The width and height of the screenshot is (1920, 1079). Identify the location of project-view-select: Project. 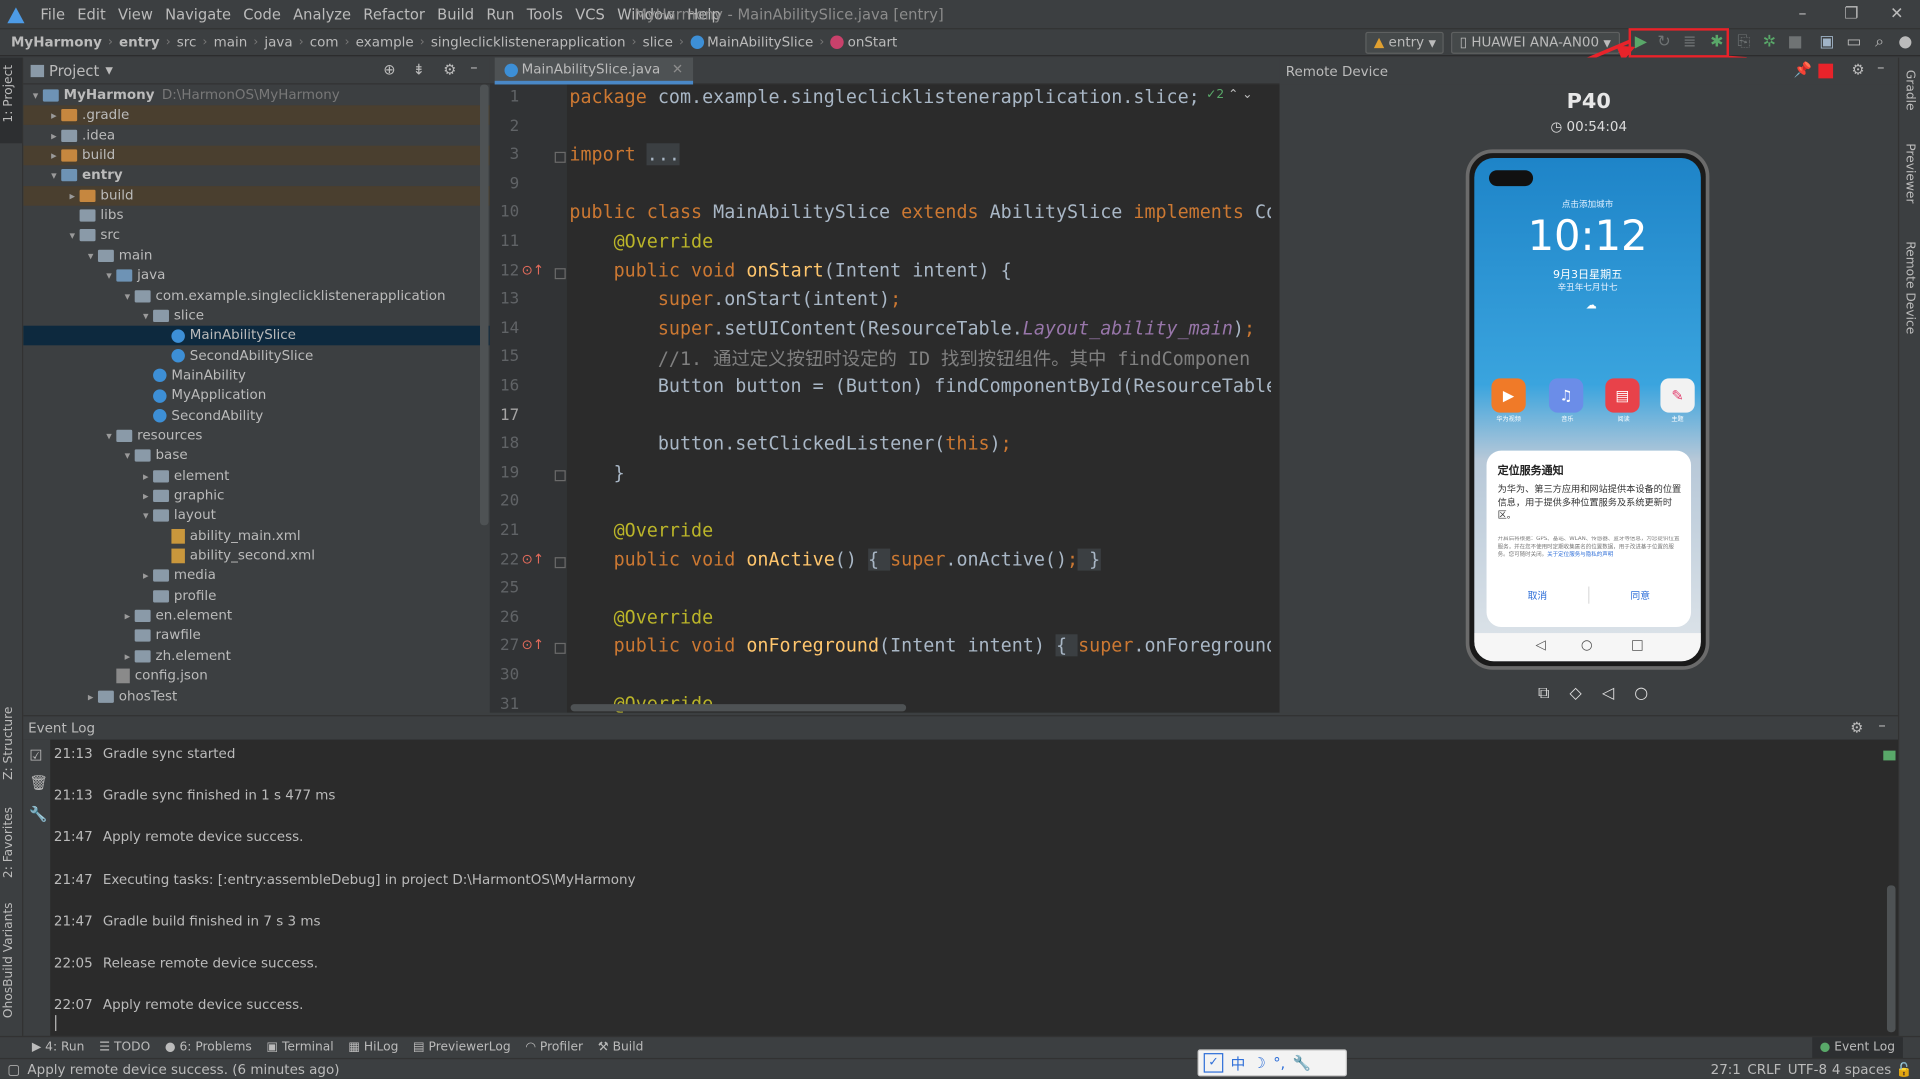
(74, 70).